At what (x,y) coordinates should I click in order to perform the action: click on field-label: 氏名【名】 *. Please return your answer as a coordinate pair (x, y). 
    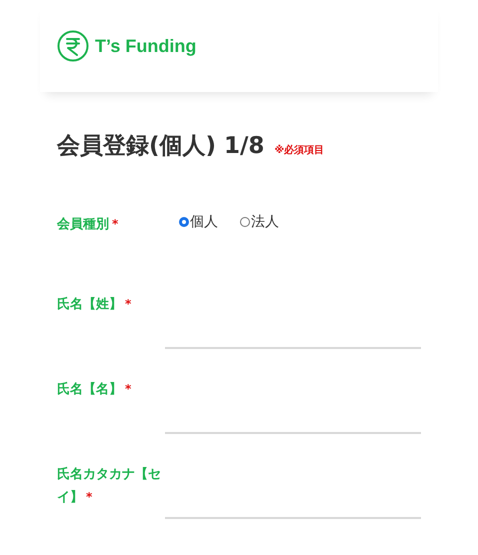
    Looking at the image, I should click on (94, 389).